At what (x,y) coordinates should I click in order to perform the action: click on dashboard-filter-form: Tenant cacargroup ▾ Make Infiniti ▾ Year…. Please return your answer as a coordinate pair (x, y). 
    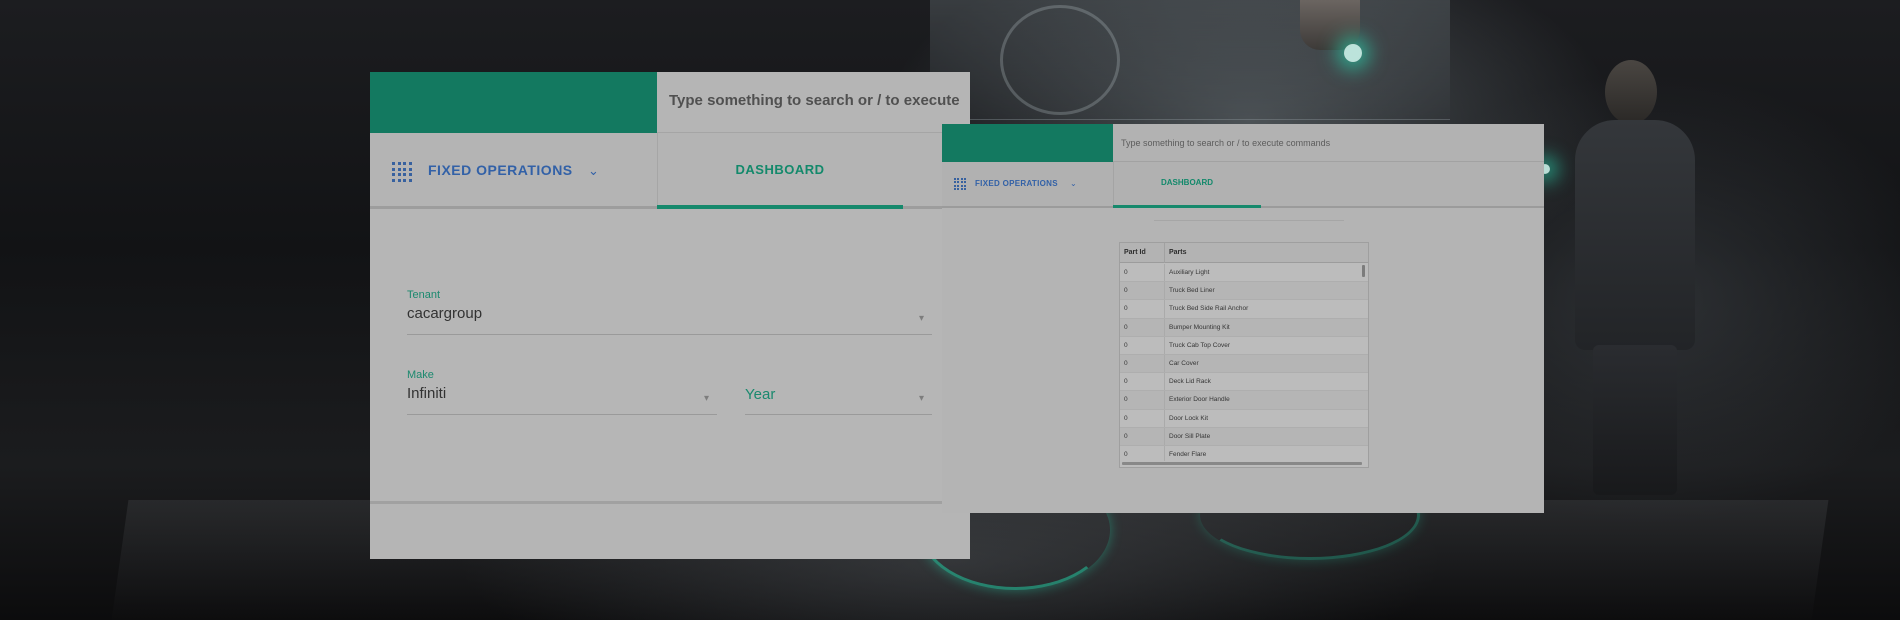
    Looking at the image, I should click on (670, 355).